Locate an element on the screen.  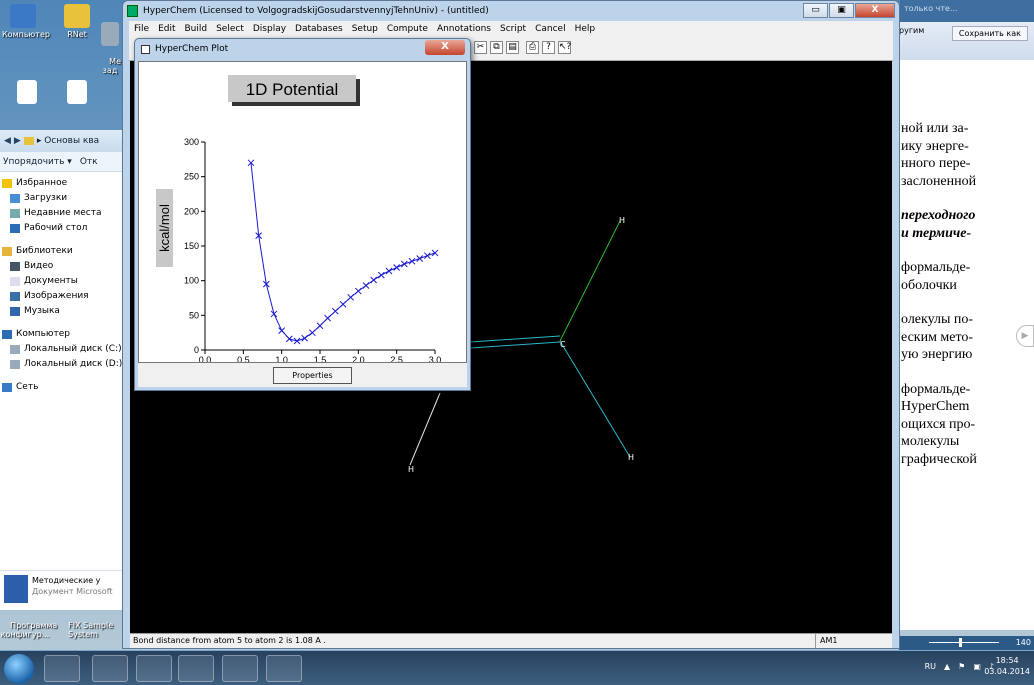
context-help-icon: ↖? is located at coordinates (564, 47).